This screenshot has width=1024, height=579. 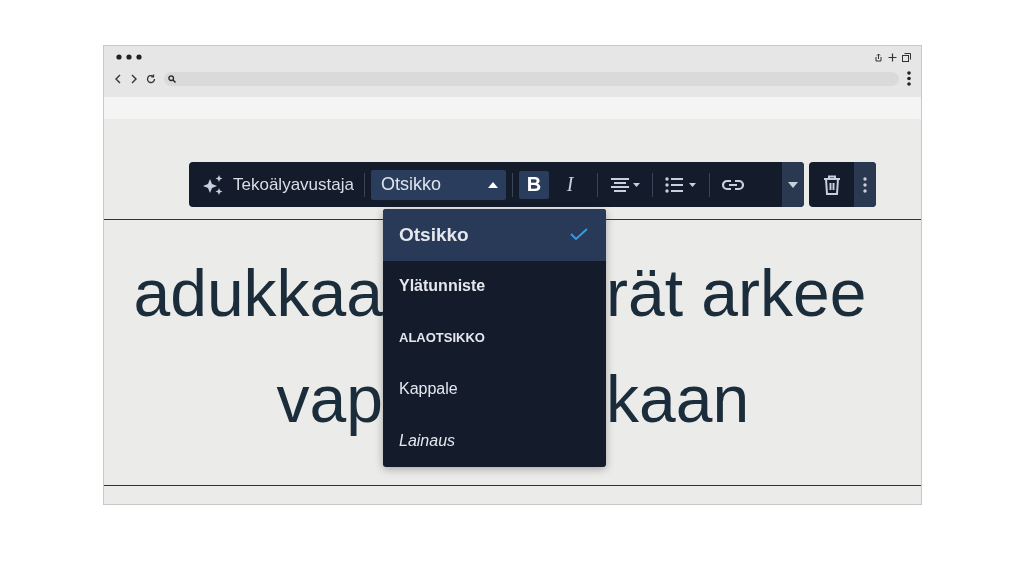 I want to click on forward-icon, so click(x=134, y=78).